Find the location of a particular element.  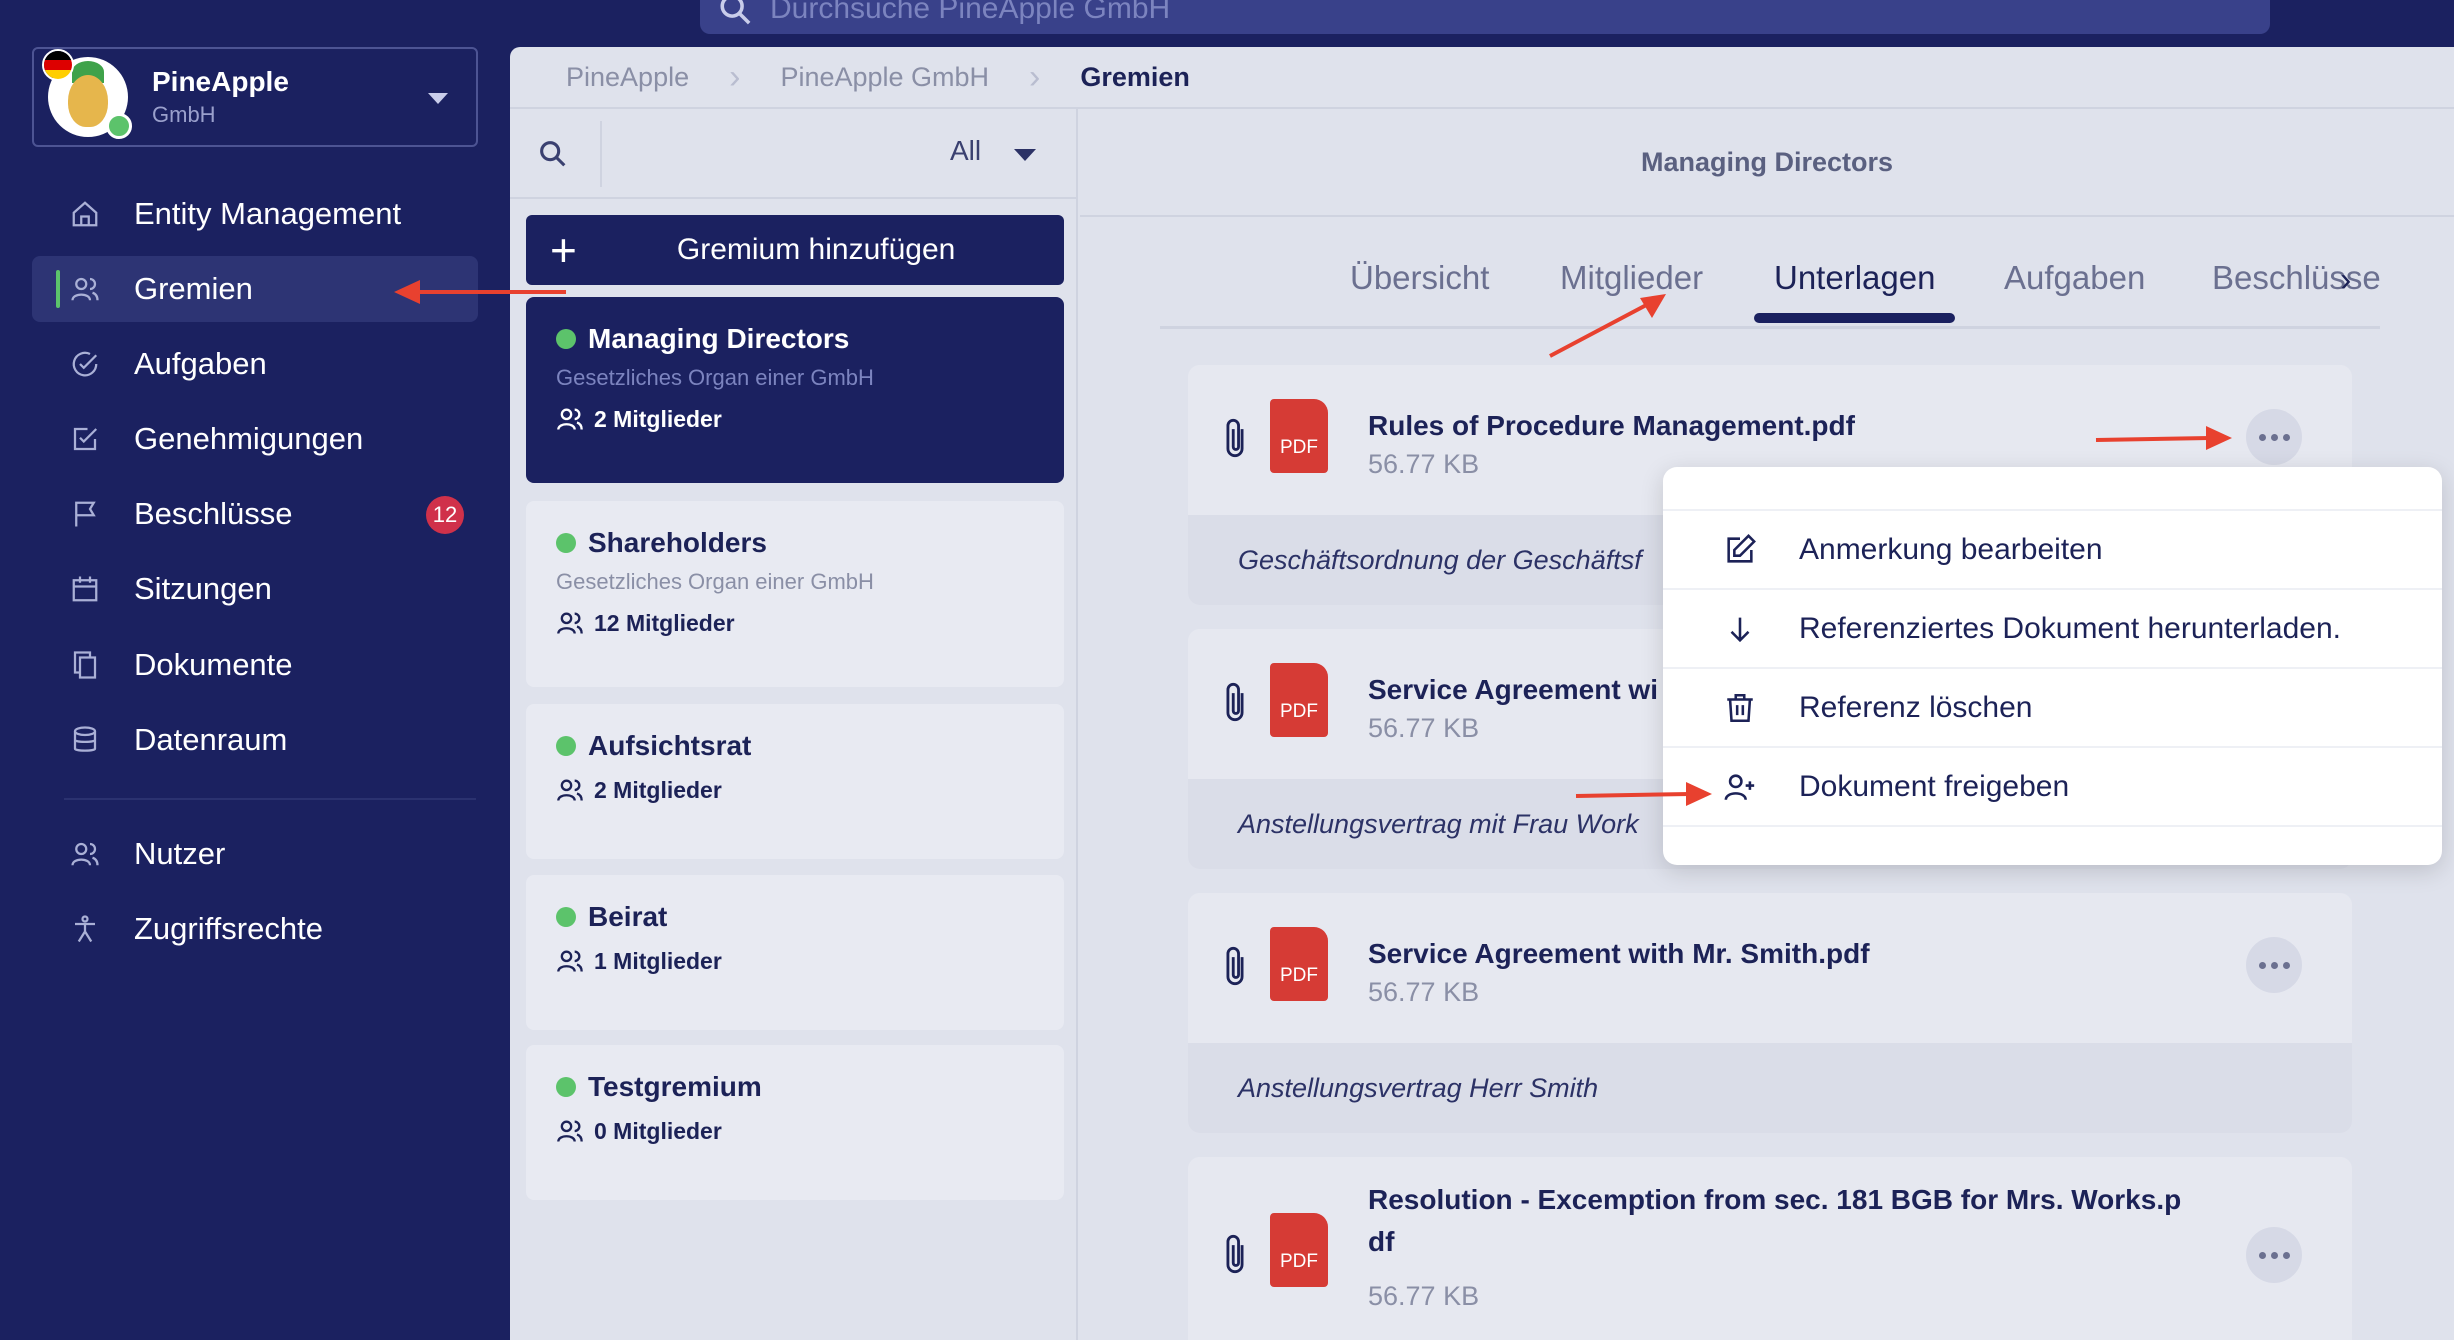

sidebar-item-dokumente: Dokumente is located at coordinates (255, 665).